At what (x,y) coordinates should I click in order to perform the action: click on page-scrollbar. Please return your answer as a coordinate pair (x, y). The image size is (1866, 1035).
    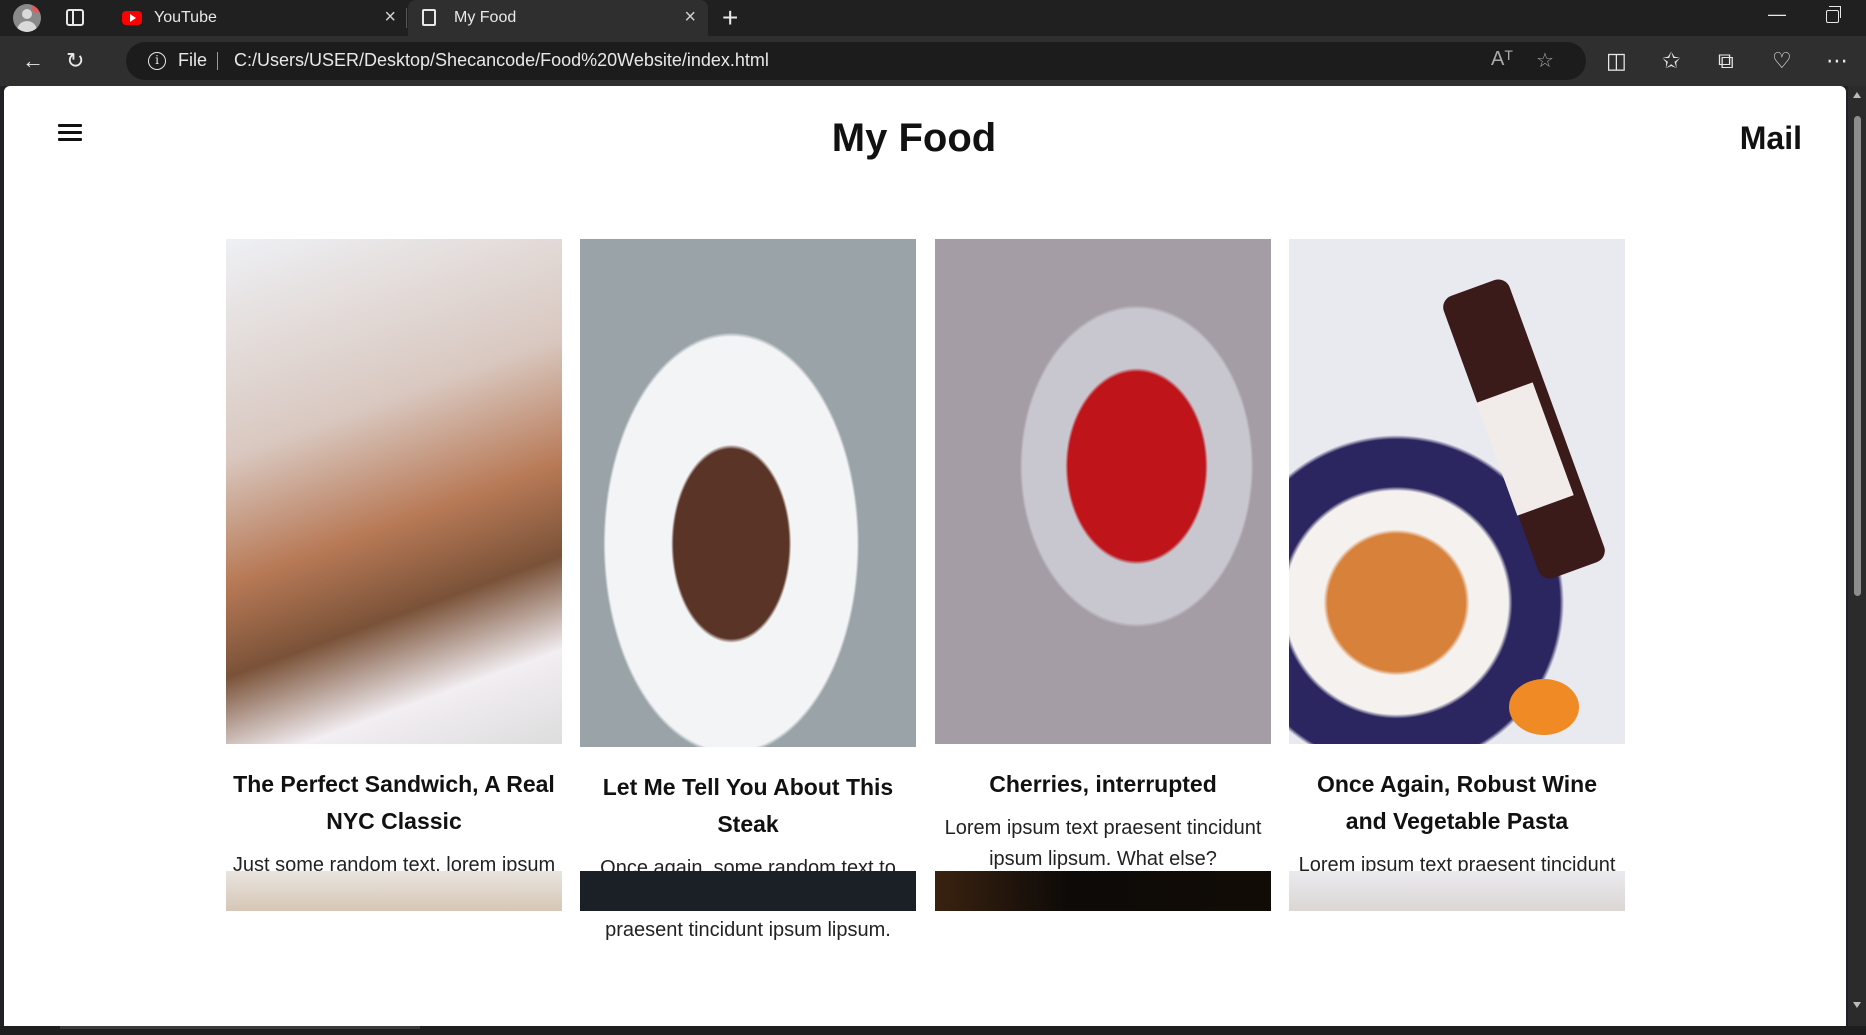
    Looking at the image, I should click on (1857, 556).